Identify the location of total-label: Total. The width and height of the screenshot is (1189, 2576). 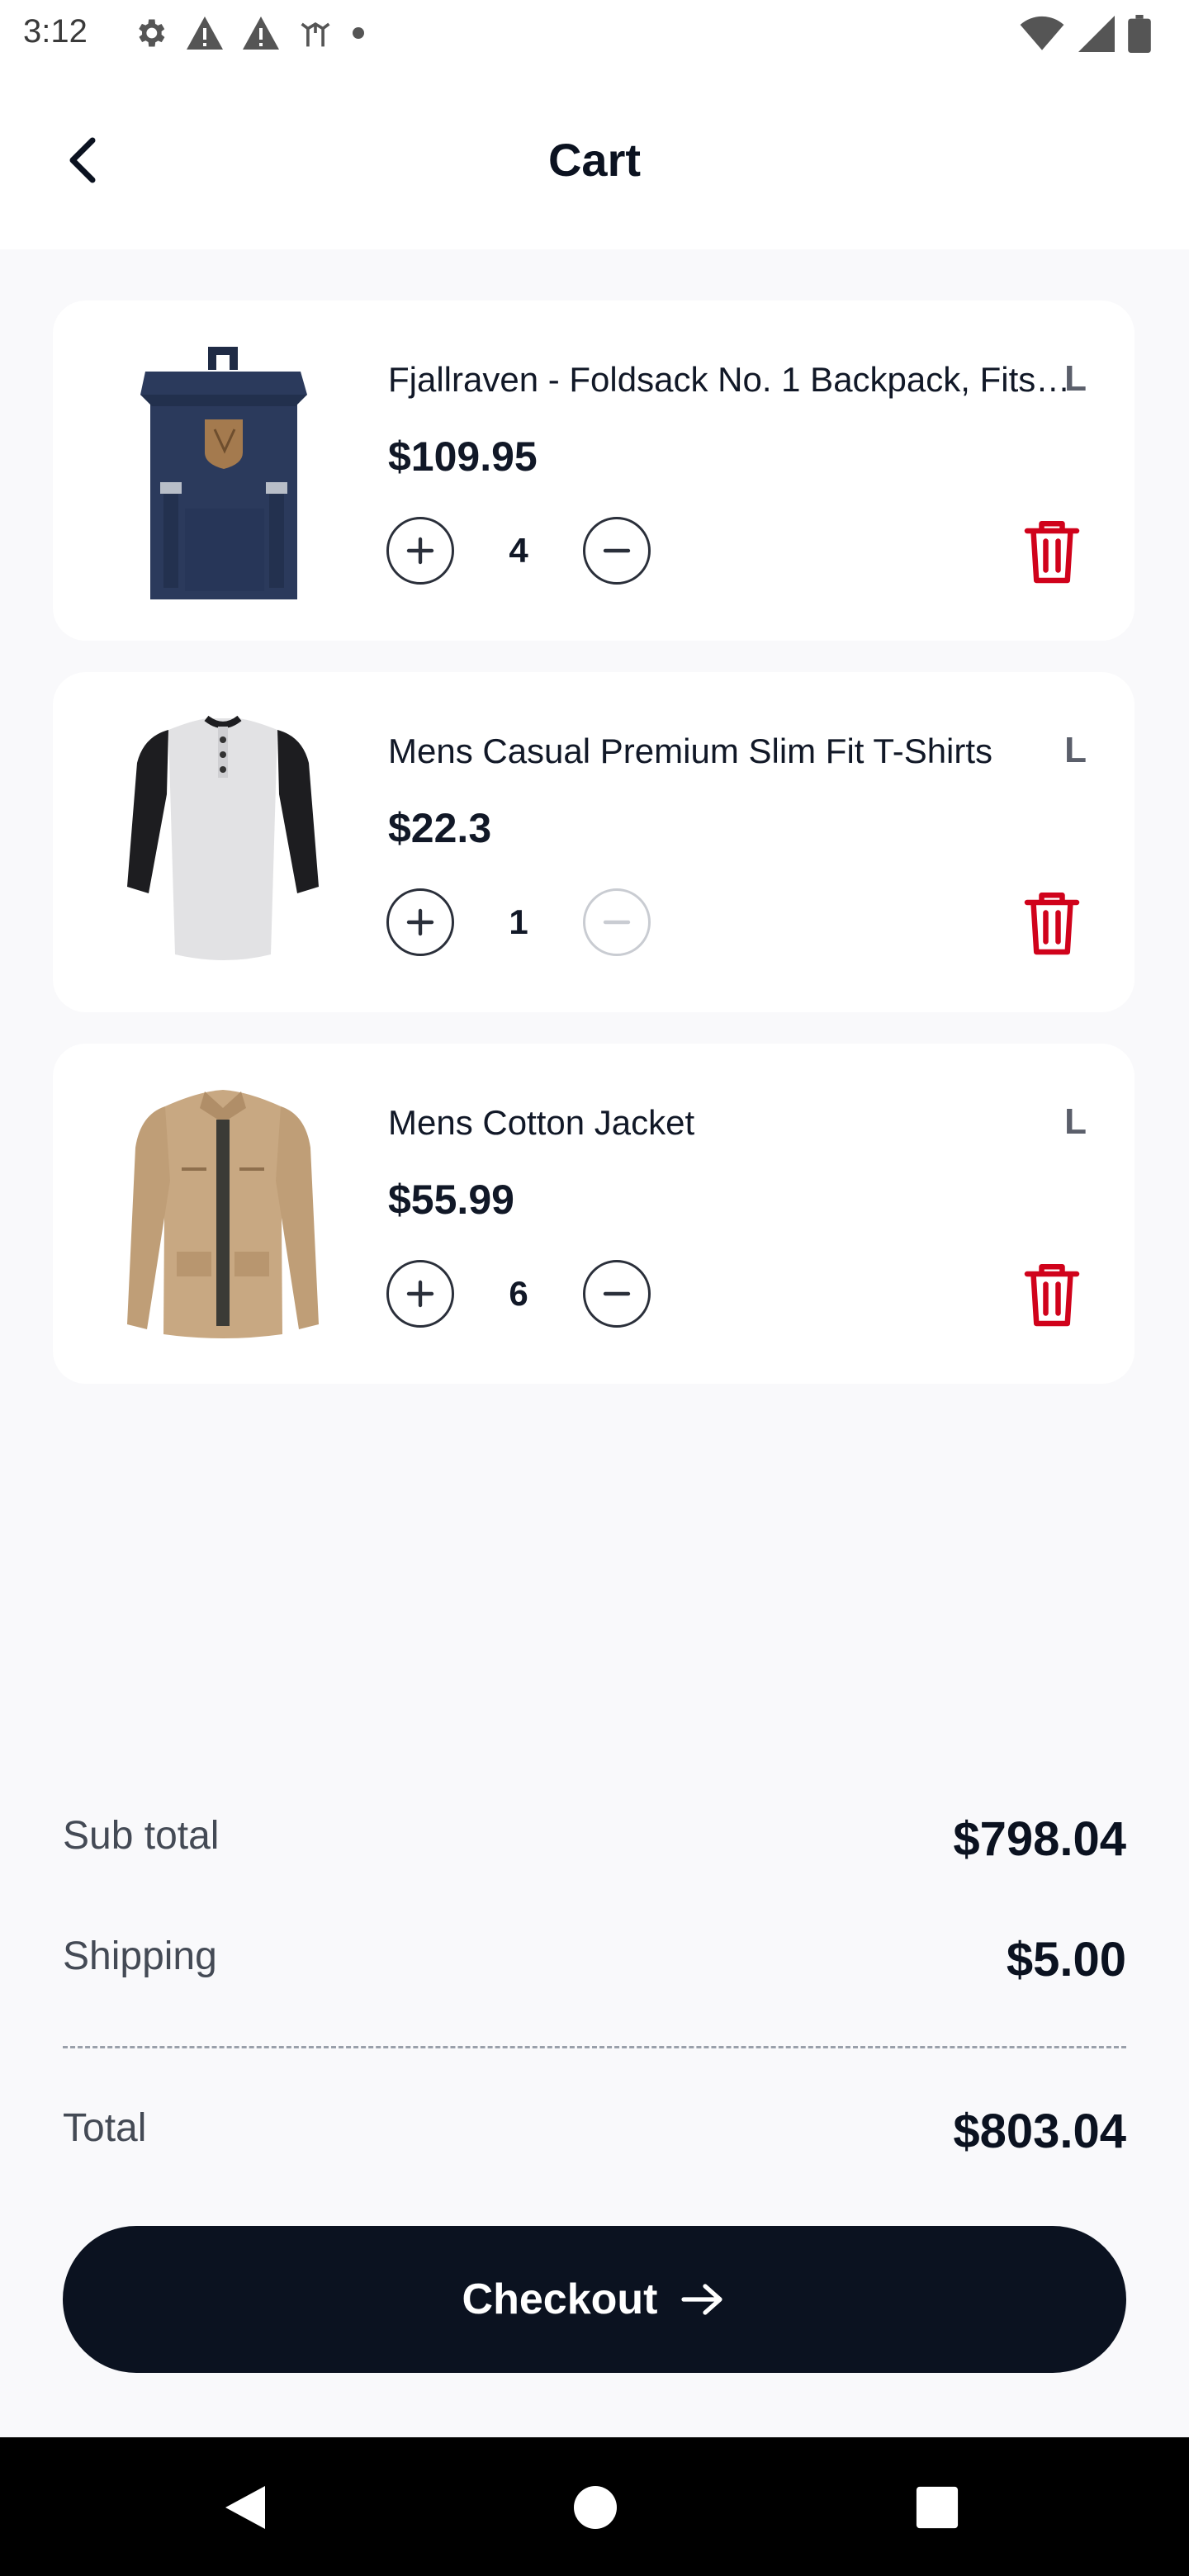
(105, 2128).